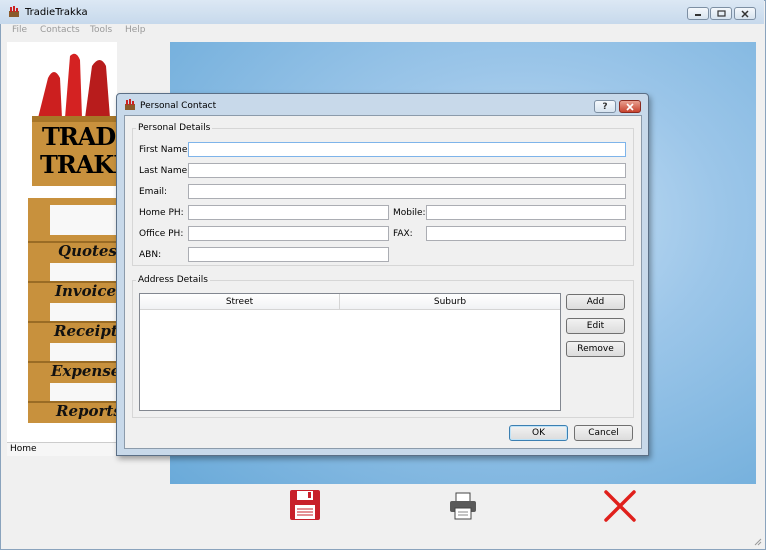 The image size is (766, 550). What do you see at coordinates (595, 302) in the screenshot?
I see `add-button: Add` at bounding box center [595, 302].